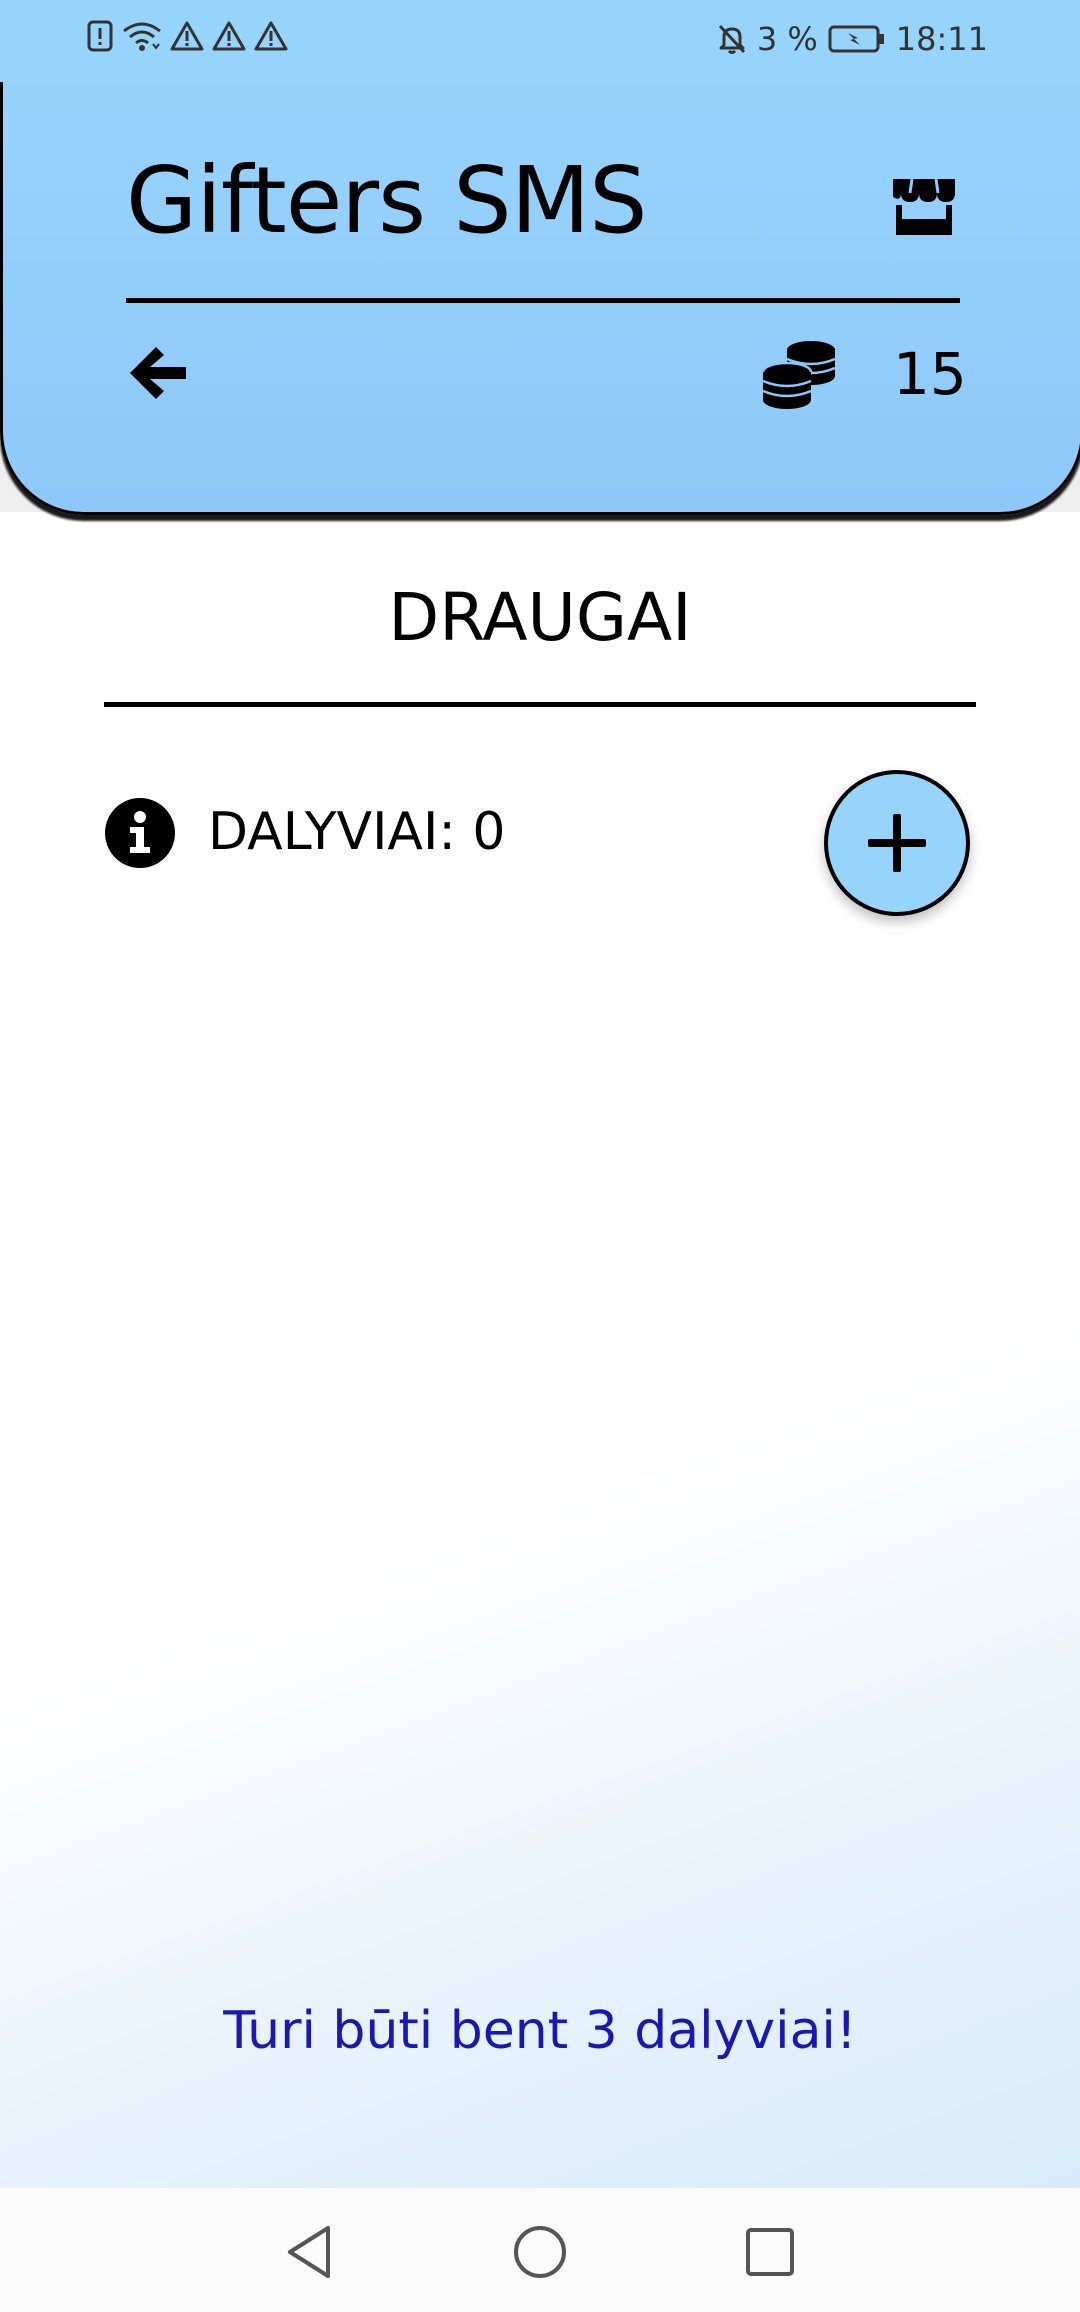 This screenshot has width=1080, height=2312. I want to click on coin-count: 15, so click(930, 374).